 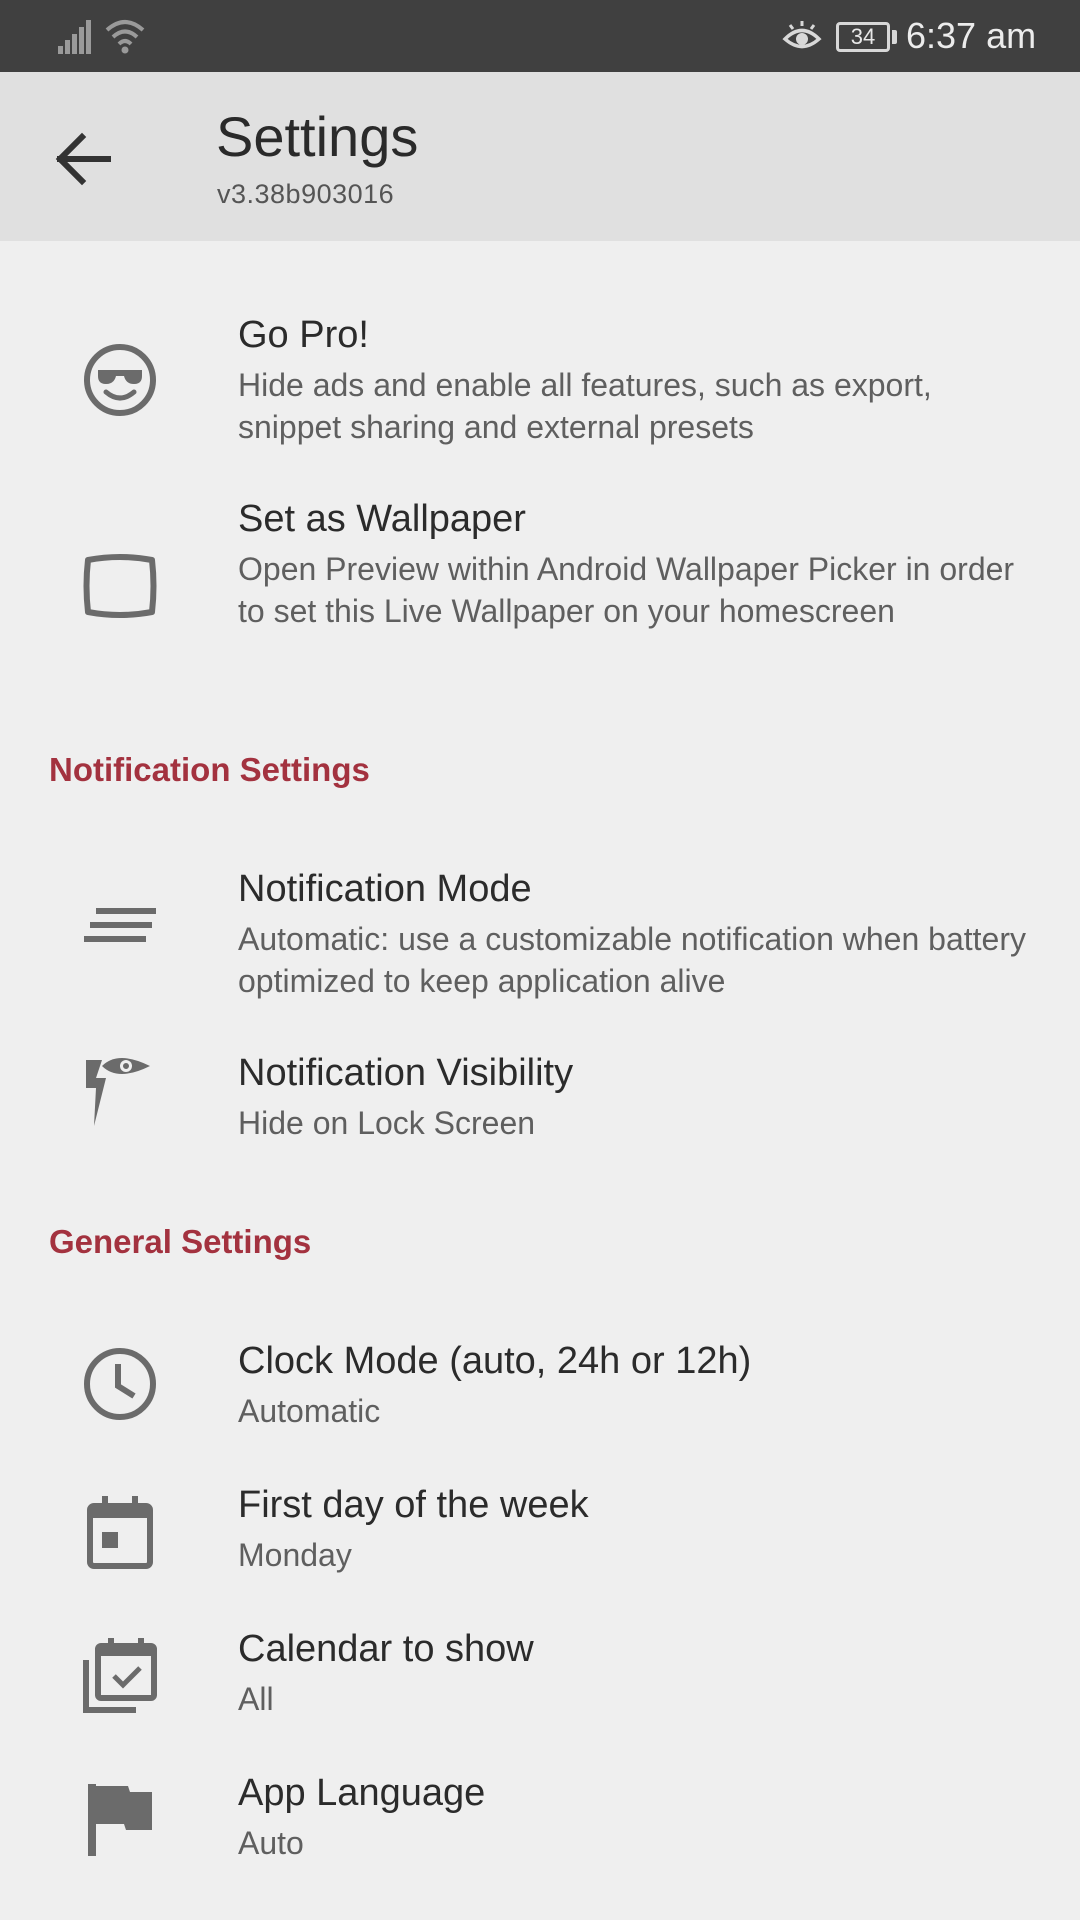 What do you see at coordinates (382, 519) in the screenshot?
I see `setting-title: Set as Wallpaper` at bounding box center [382, 519].